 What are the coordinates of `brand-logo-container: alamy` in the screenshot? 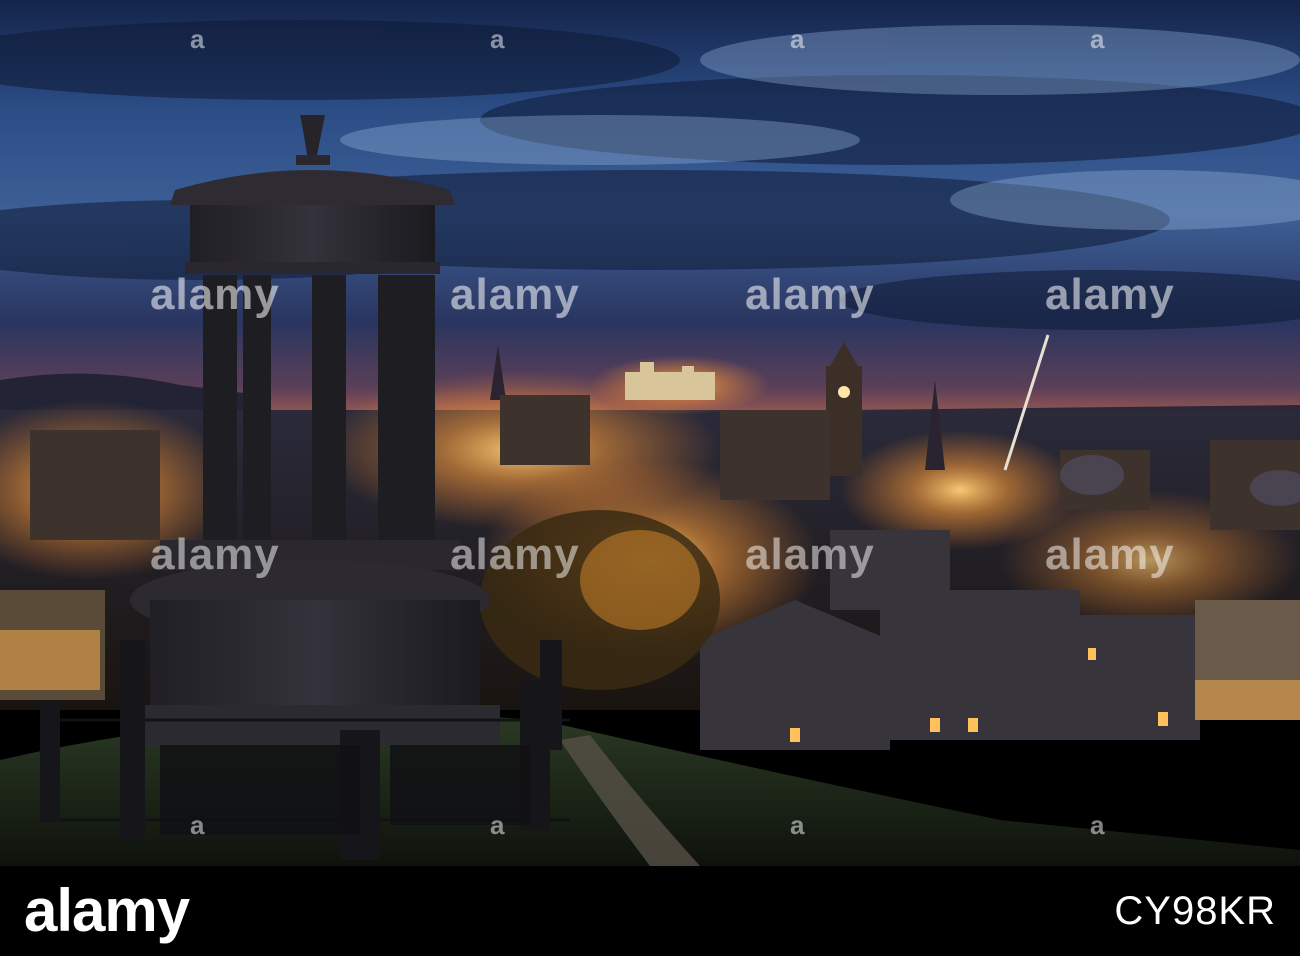 It's located at (107, 911).